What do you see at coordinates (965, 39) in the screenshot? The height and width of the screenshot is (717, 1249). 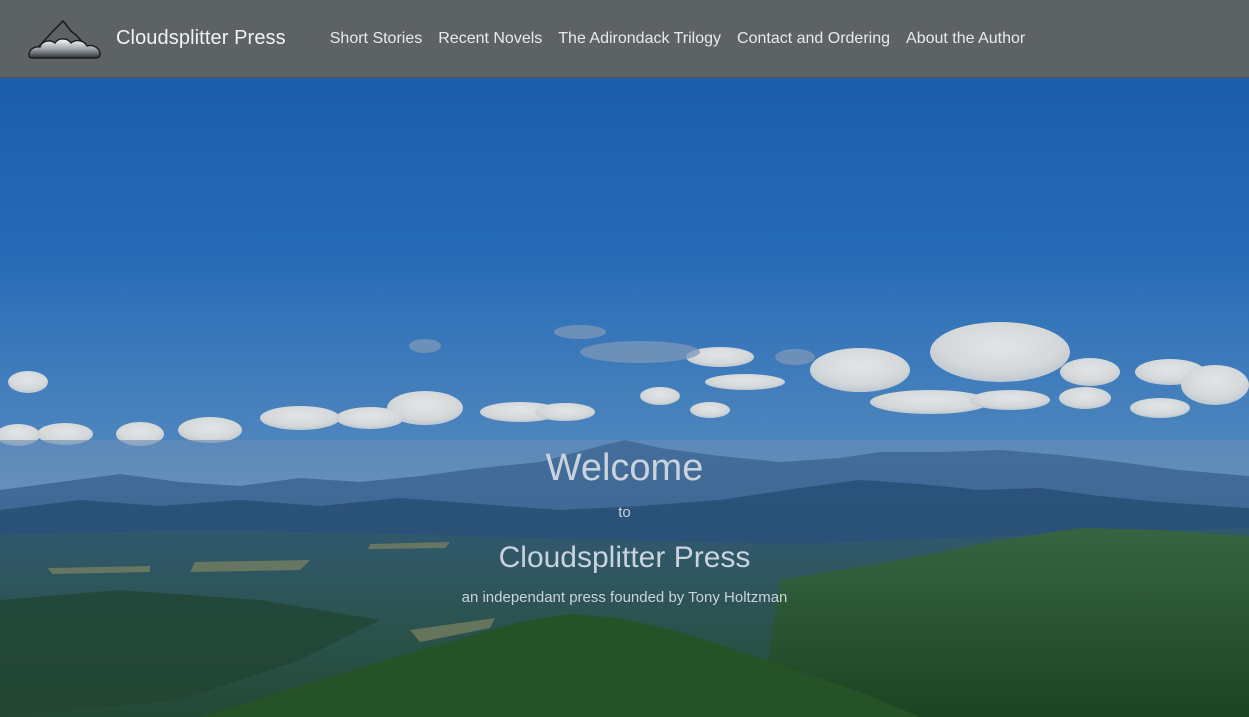 I see `nav-link-about-author: About the Author` at bounding box center [965, 39].